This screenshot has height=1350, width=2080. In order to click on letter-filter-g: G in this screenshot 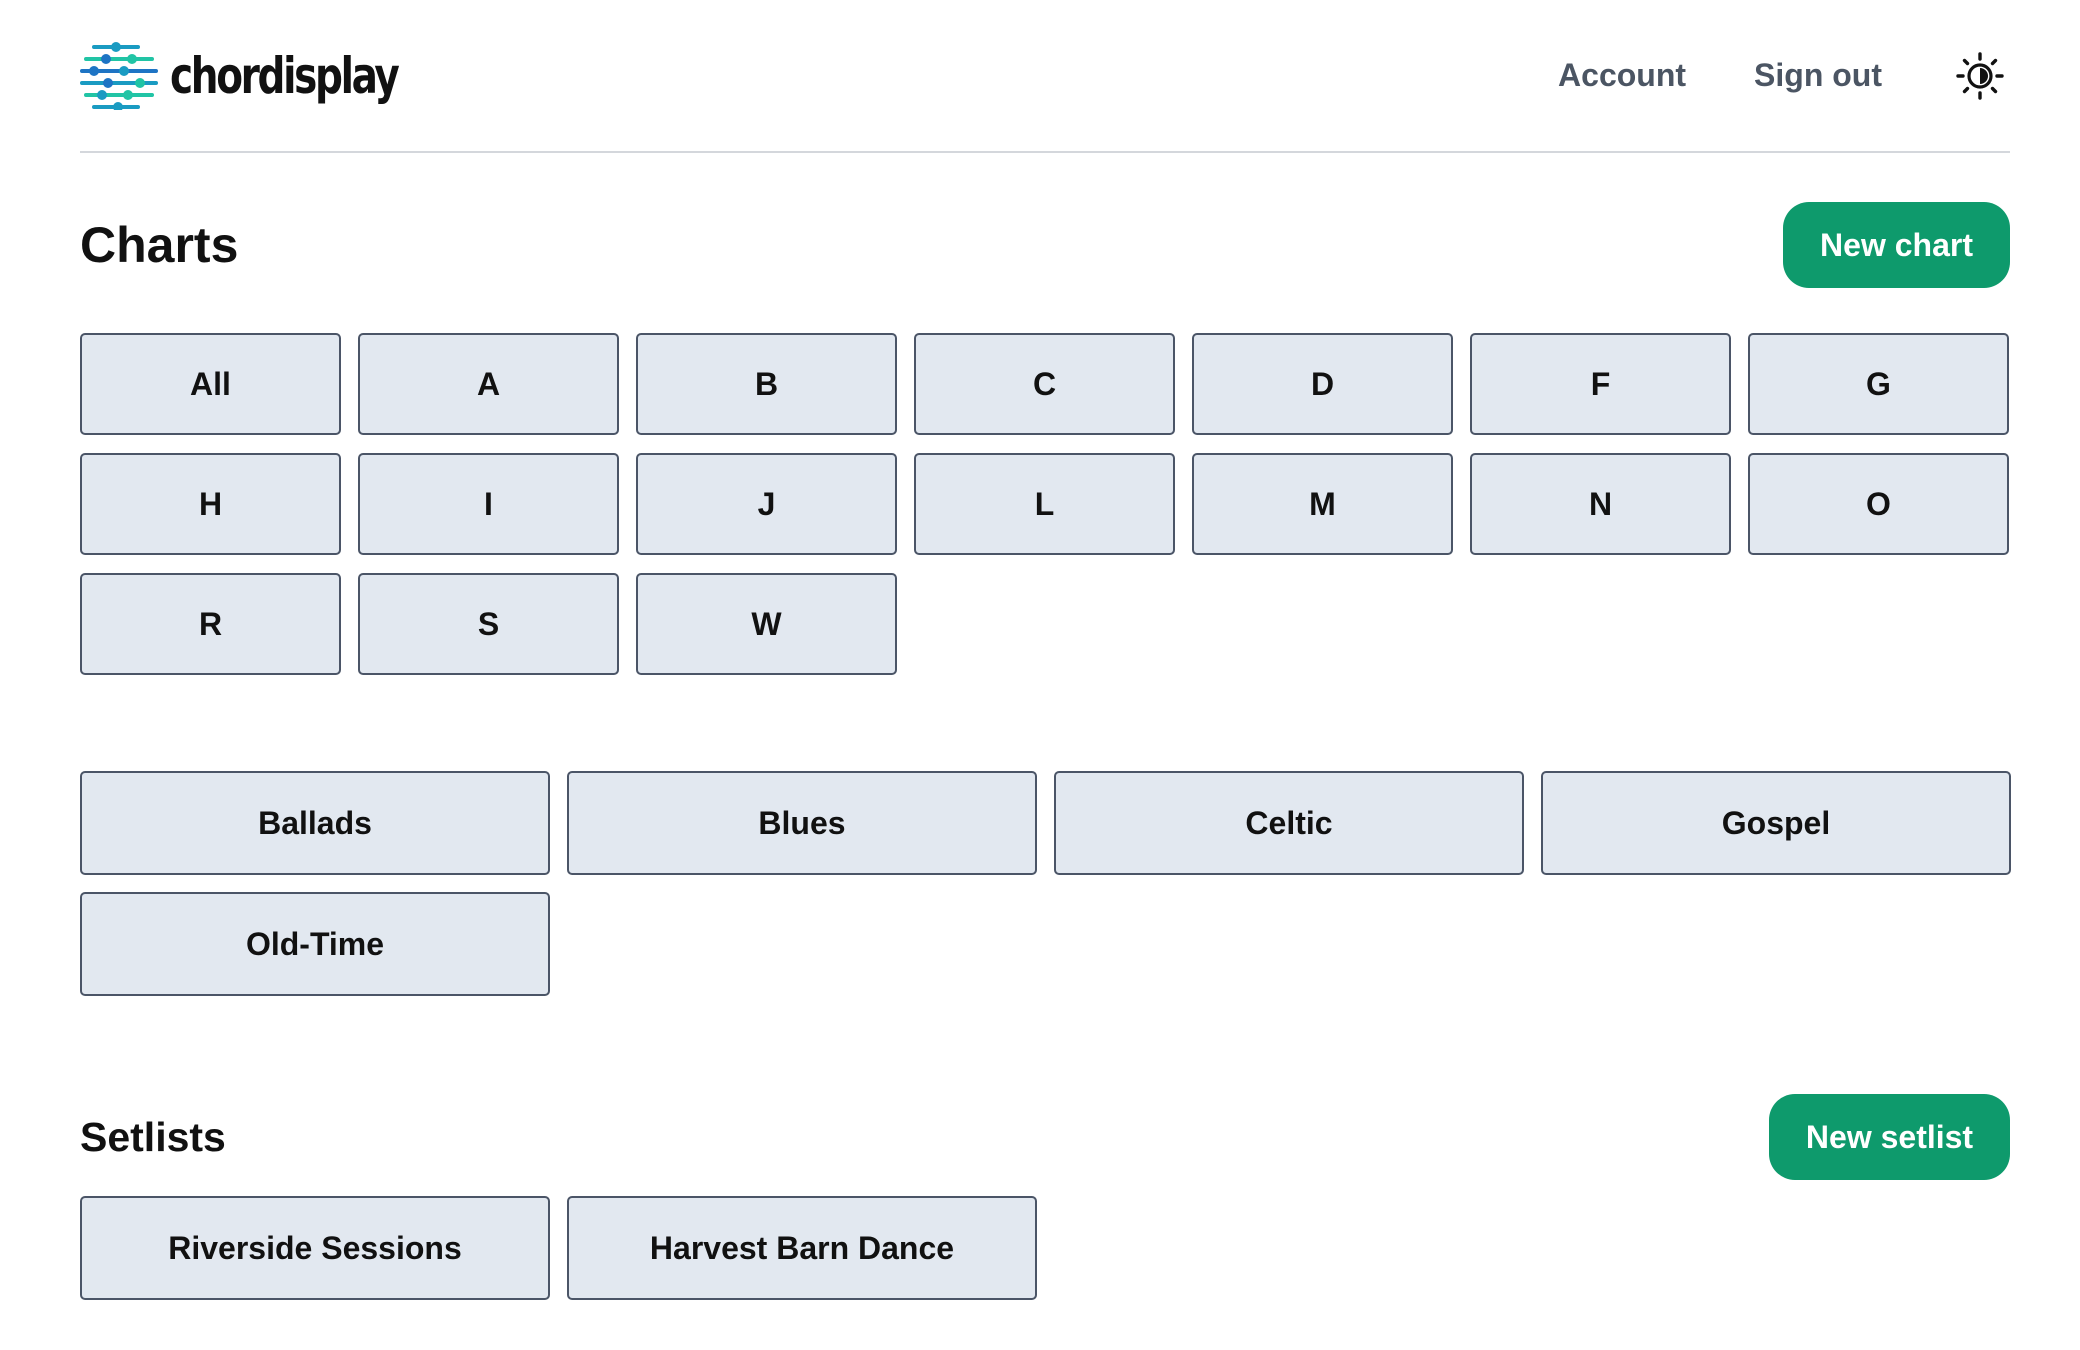, I will do `click(1878, 384)`.